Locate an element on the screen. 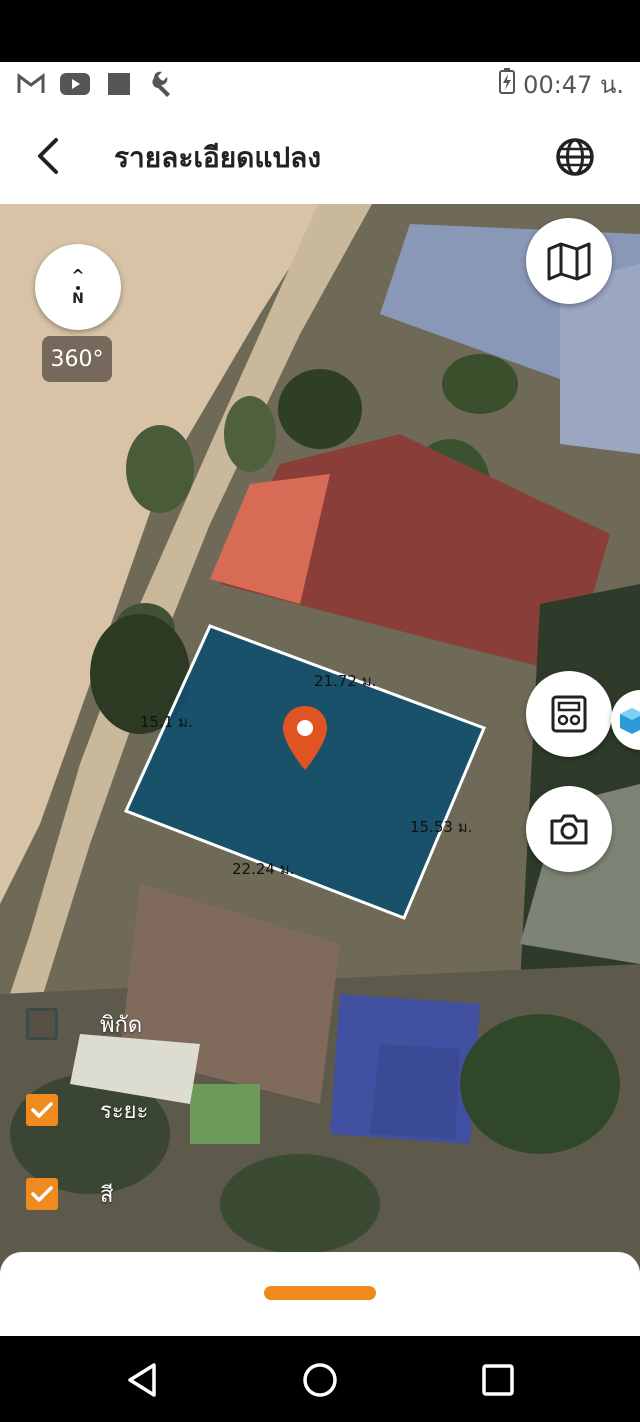 This screenshot has width=640, height=1422. map-type-button is located at coordinates (569, 261).